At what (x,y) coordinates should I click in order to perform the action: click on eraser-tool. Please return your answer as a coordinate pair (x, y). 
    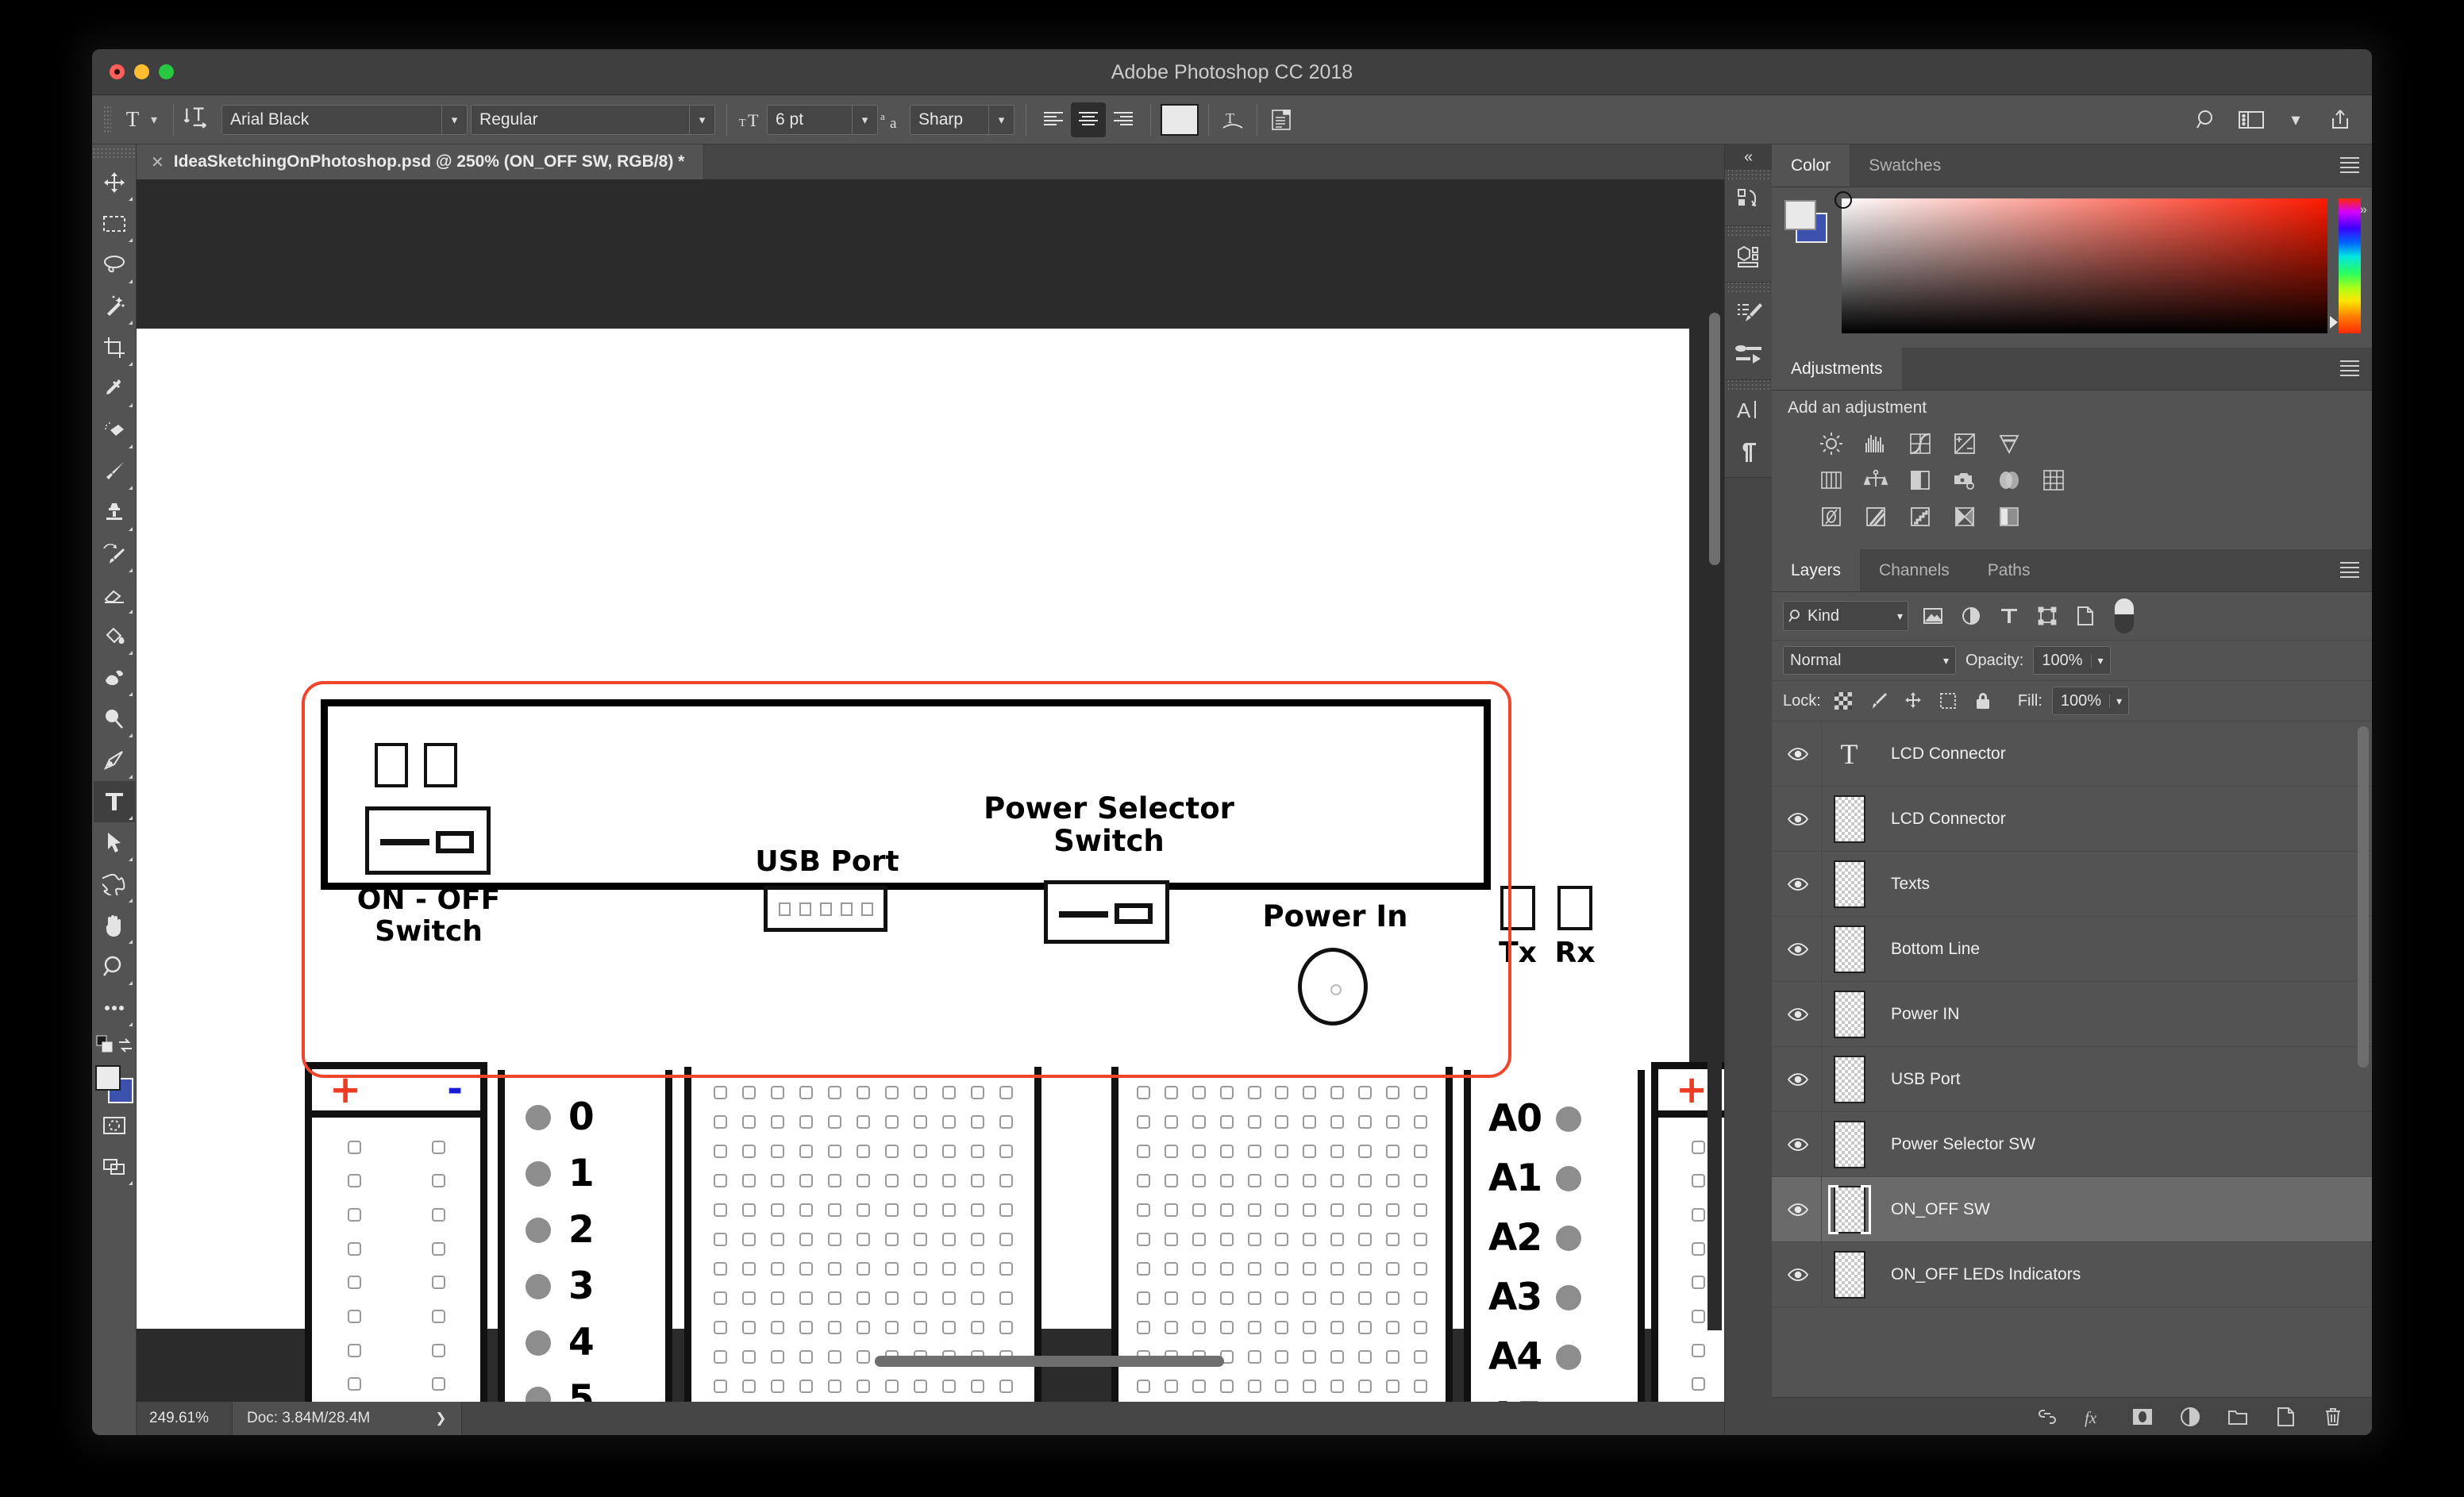
    Looking at the image, I should click on (114, 595).